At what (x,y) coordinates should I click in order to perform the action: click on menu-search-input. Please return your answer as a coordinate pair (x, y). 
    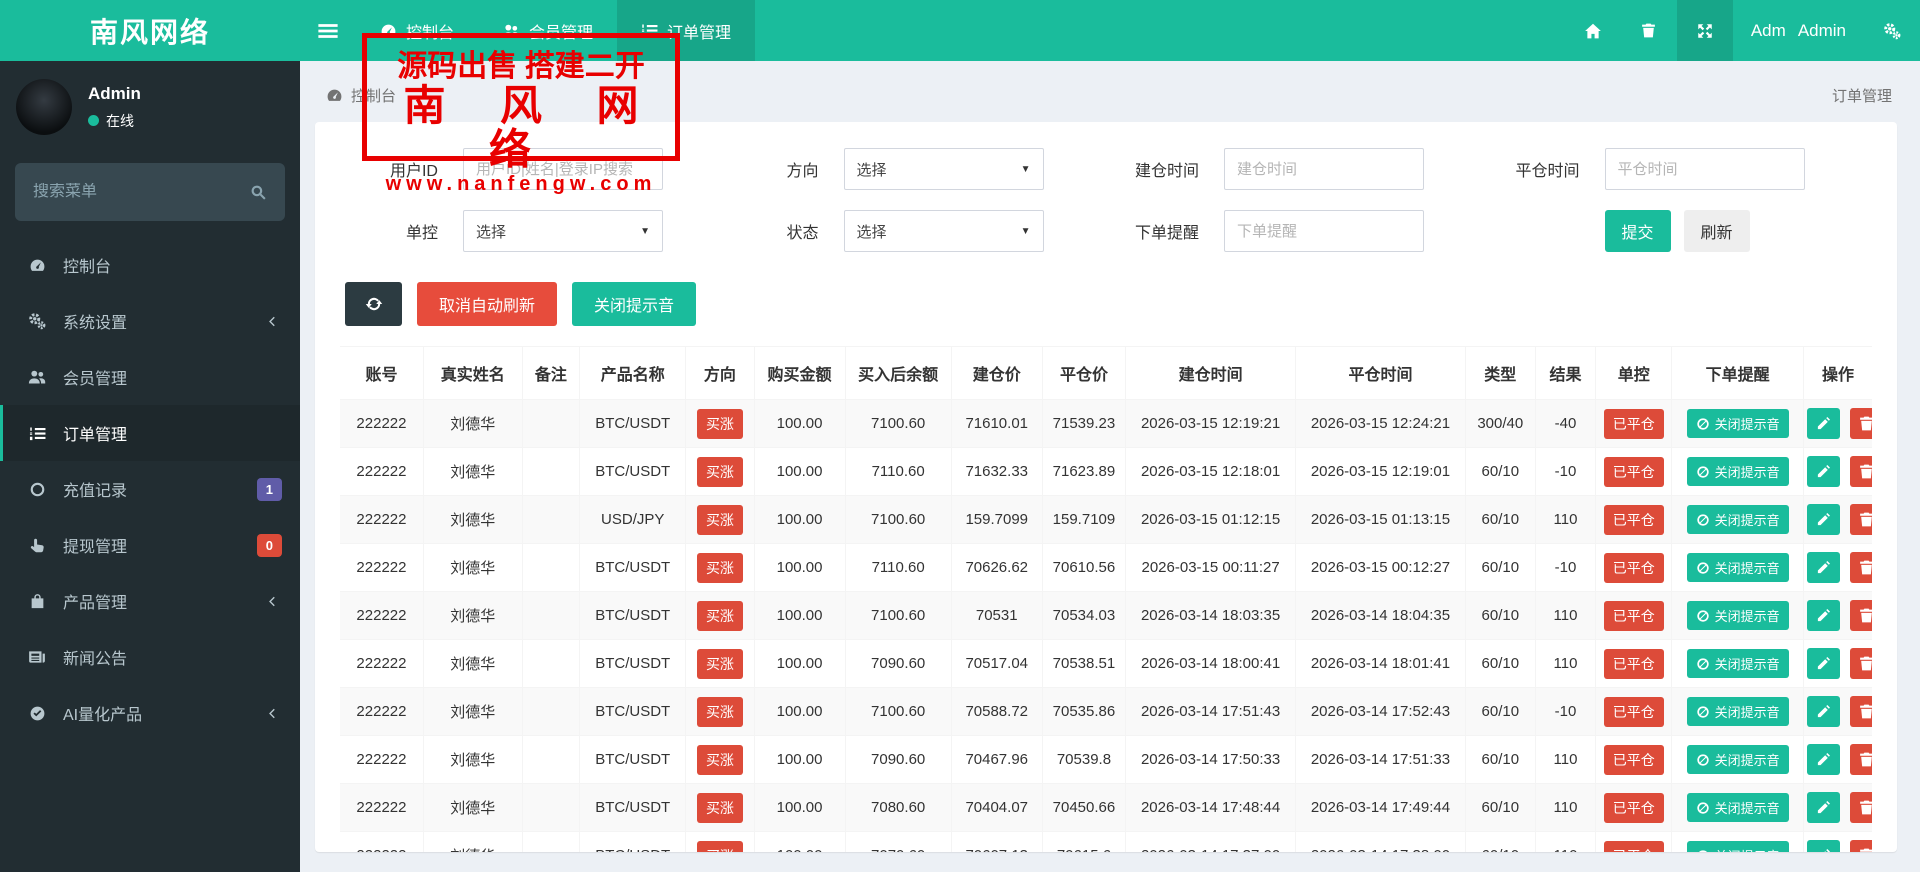
    Looking at the image, I should click on (141, 192).